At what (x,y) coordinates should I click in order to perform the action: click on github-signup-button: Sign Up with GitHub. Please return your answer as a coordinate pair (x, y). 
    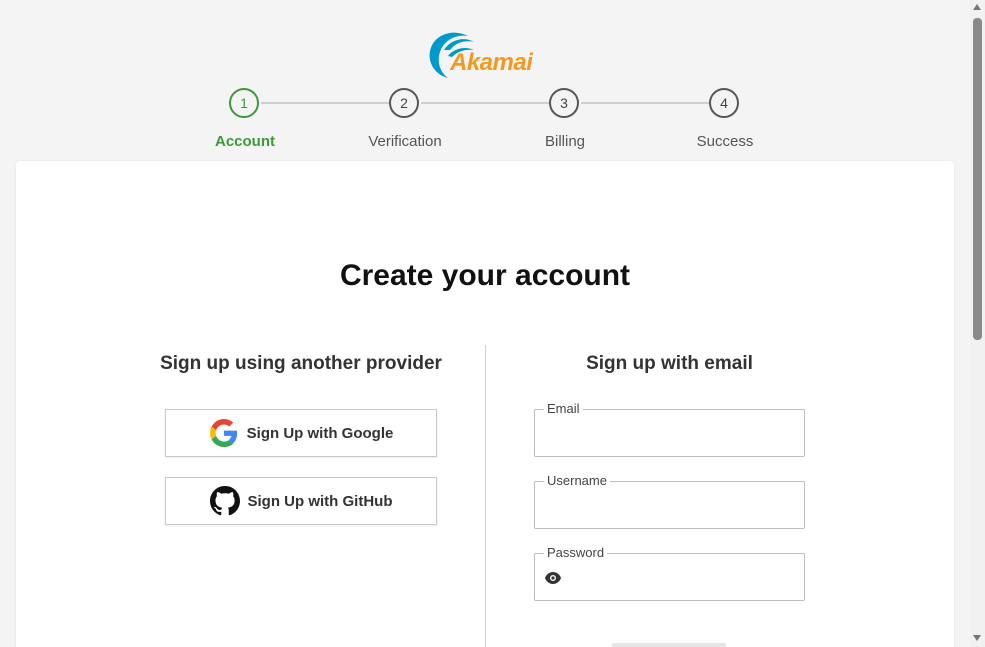
    Looking at the image, I should click on (301, 501).